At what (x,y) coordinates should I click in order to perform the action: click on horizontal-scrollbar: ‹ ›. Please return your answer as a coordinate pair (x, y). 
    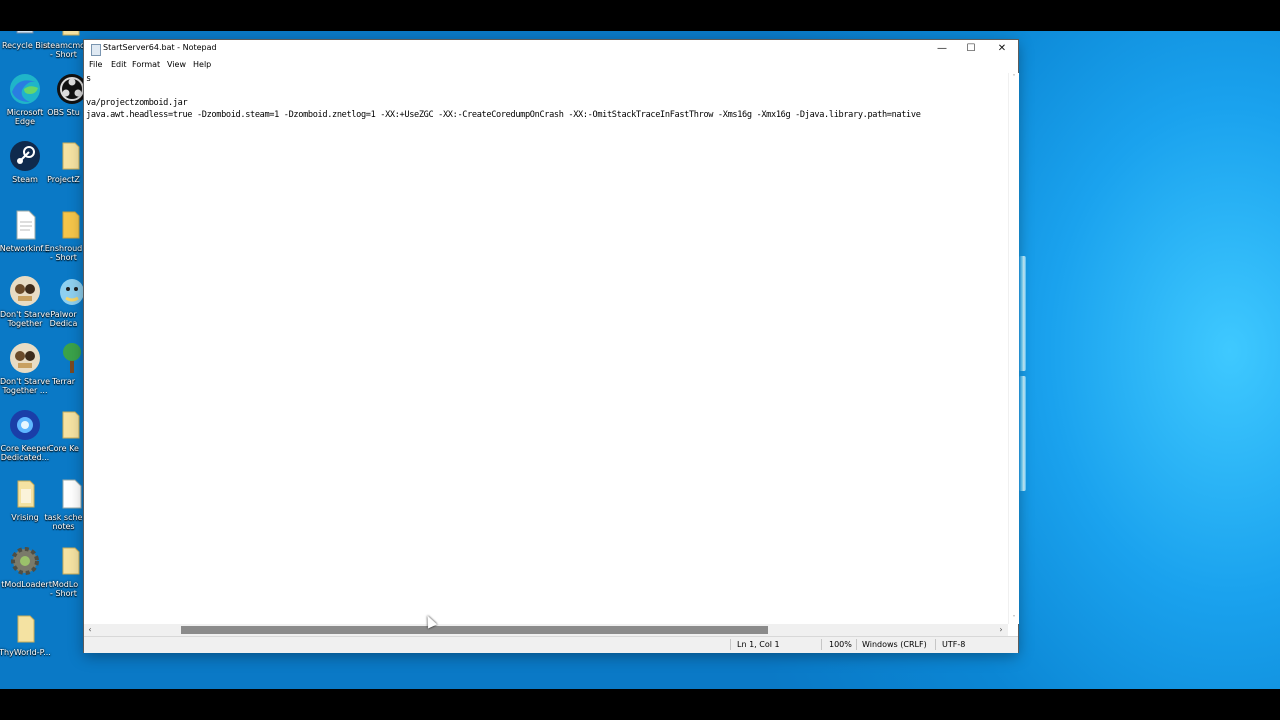
    Looking at the image, I should click on (546, 630).